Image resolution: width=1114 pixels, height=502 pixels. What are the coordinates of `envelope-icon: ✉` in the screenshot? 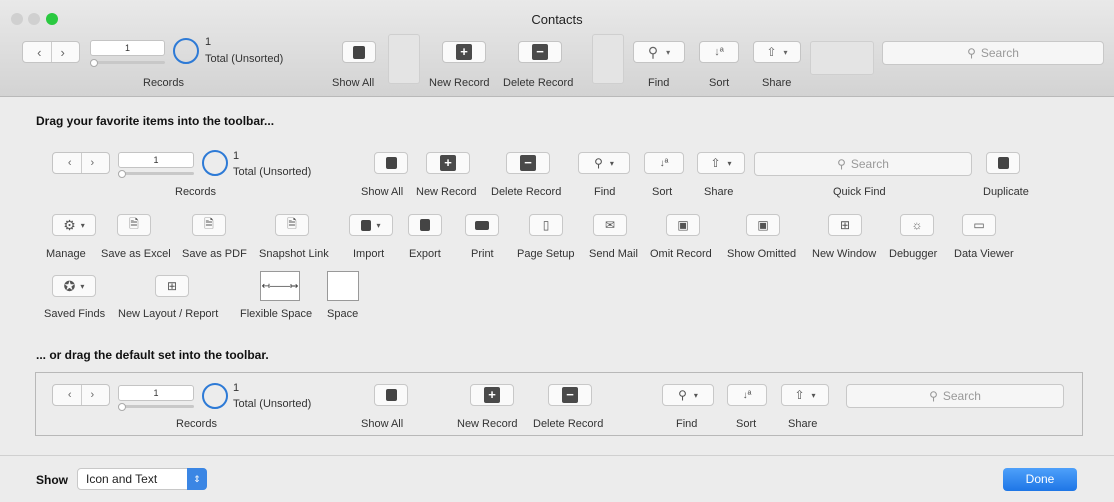 It's located at (610, 225).